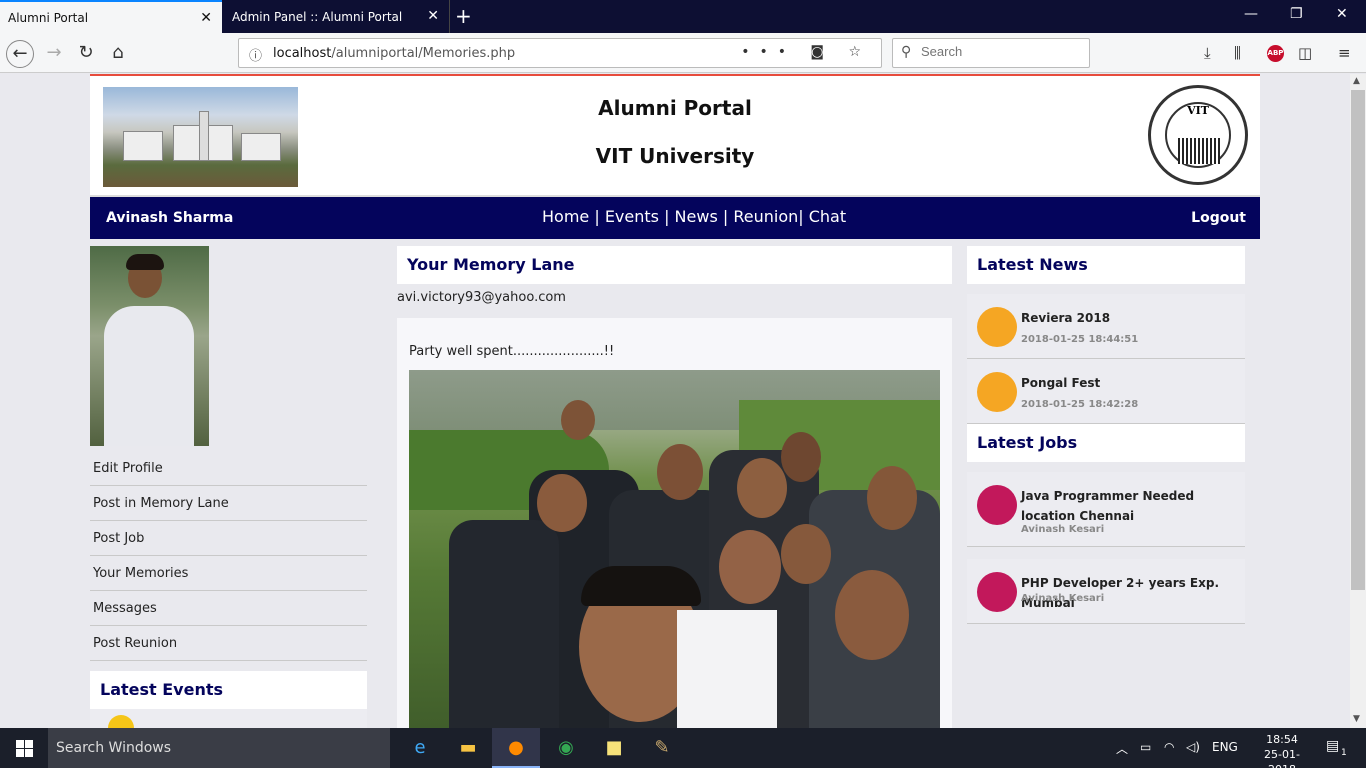  Describe the element at coordinates (86, 54) in the screenshot. I see `reload-icon: ↻` at that location.